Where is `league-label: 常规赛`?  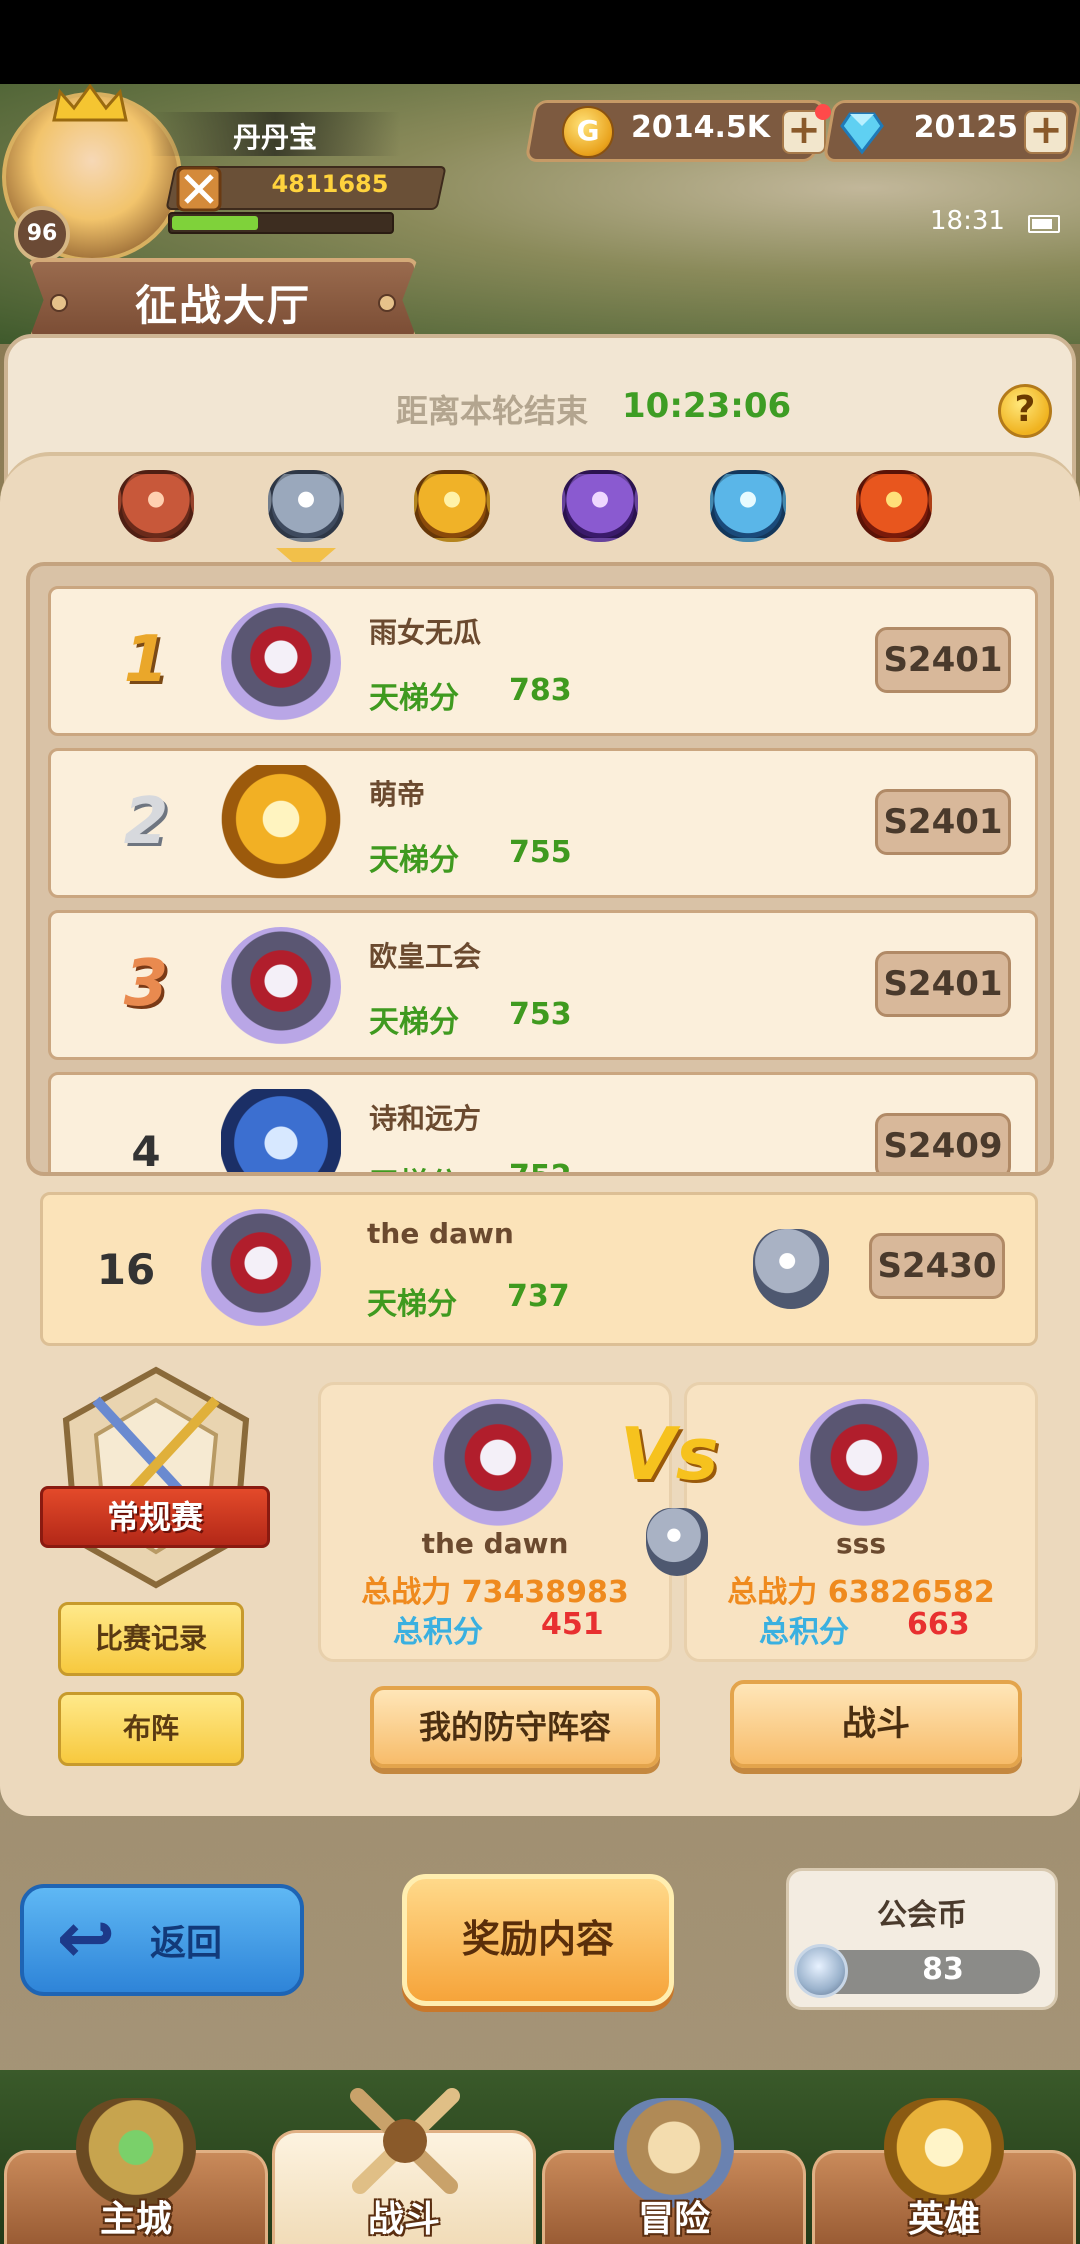 league-label: 常规赛 is located at coordinates (155, 1517).